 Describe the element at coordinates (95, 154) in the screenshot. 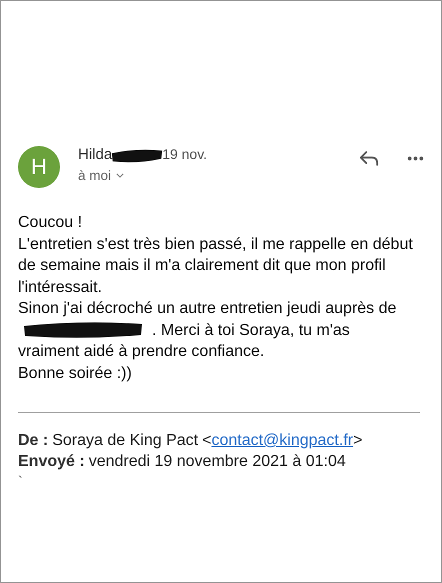

I see `sender-name: Hilda` at that location.